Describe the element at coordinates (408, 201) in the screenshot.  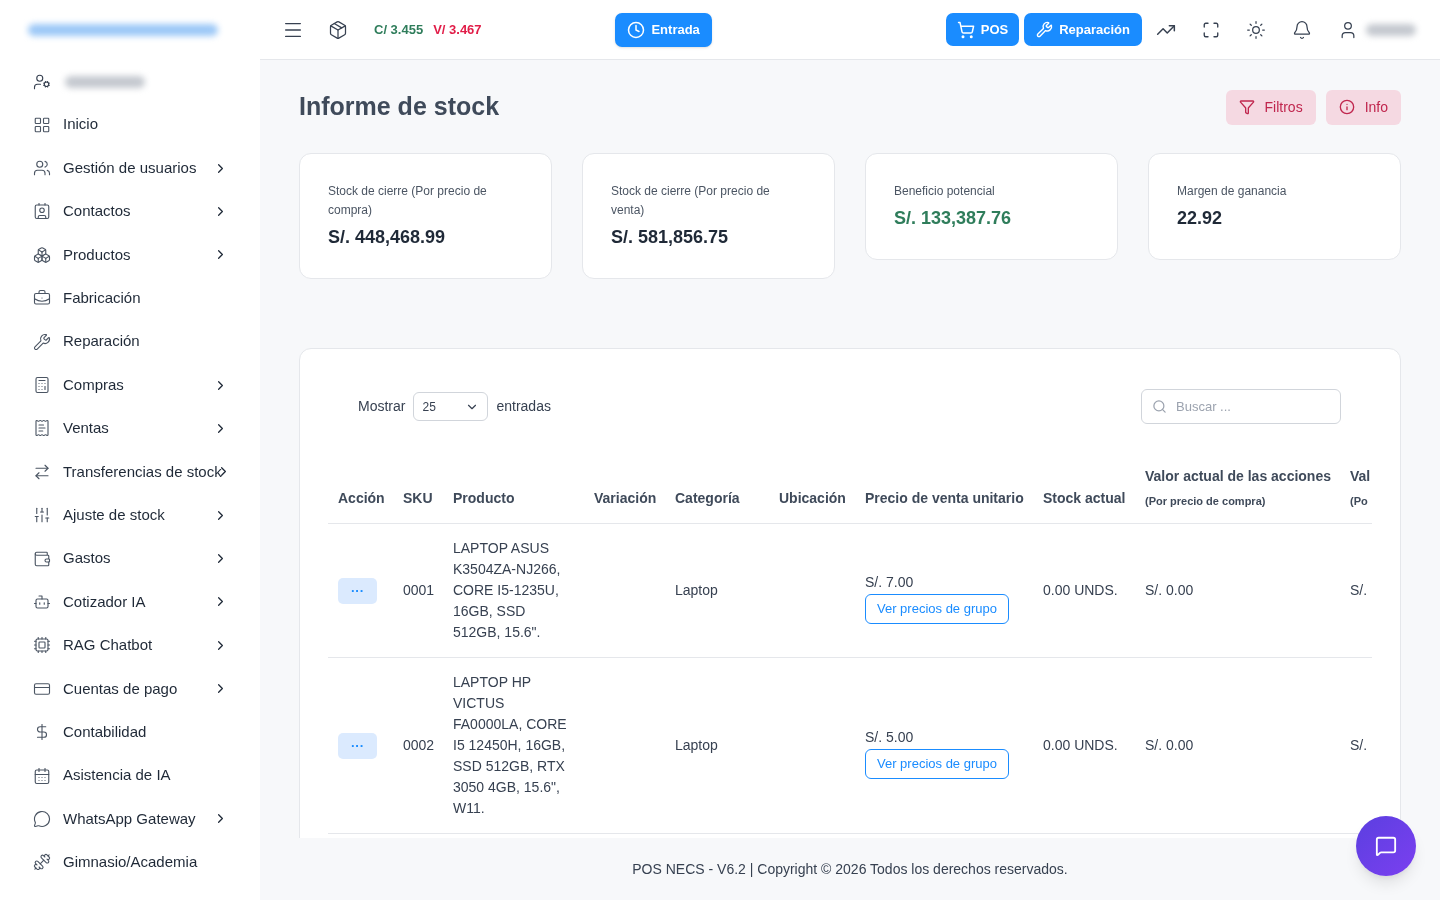
I see `stat-label: Stock de cierre (Por precio de compra)` at that location.